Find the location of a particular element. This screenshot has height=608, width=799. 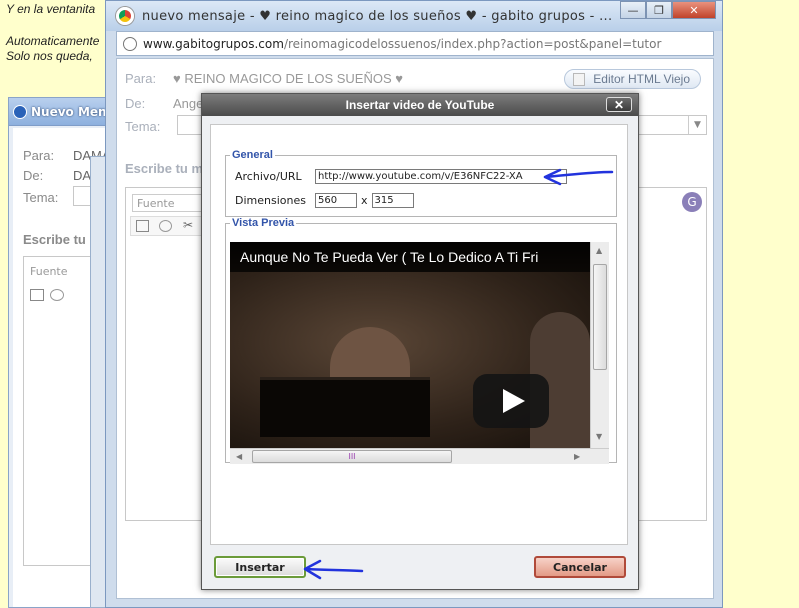

back-window-titlebar: Nuevo Mensaje is located at coordinates (63, 112).